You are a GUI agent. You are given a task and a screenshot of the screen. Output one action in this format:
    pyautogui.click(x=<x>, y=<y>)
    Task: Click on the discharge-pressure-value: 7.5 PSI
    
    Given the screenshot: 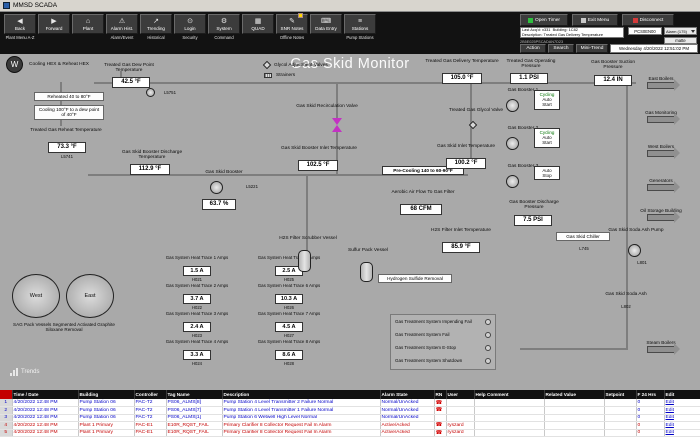 What is the action you would take?
    pyautogui.click(x=533, y=220)
    